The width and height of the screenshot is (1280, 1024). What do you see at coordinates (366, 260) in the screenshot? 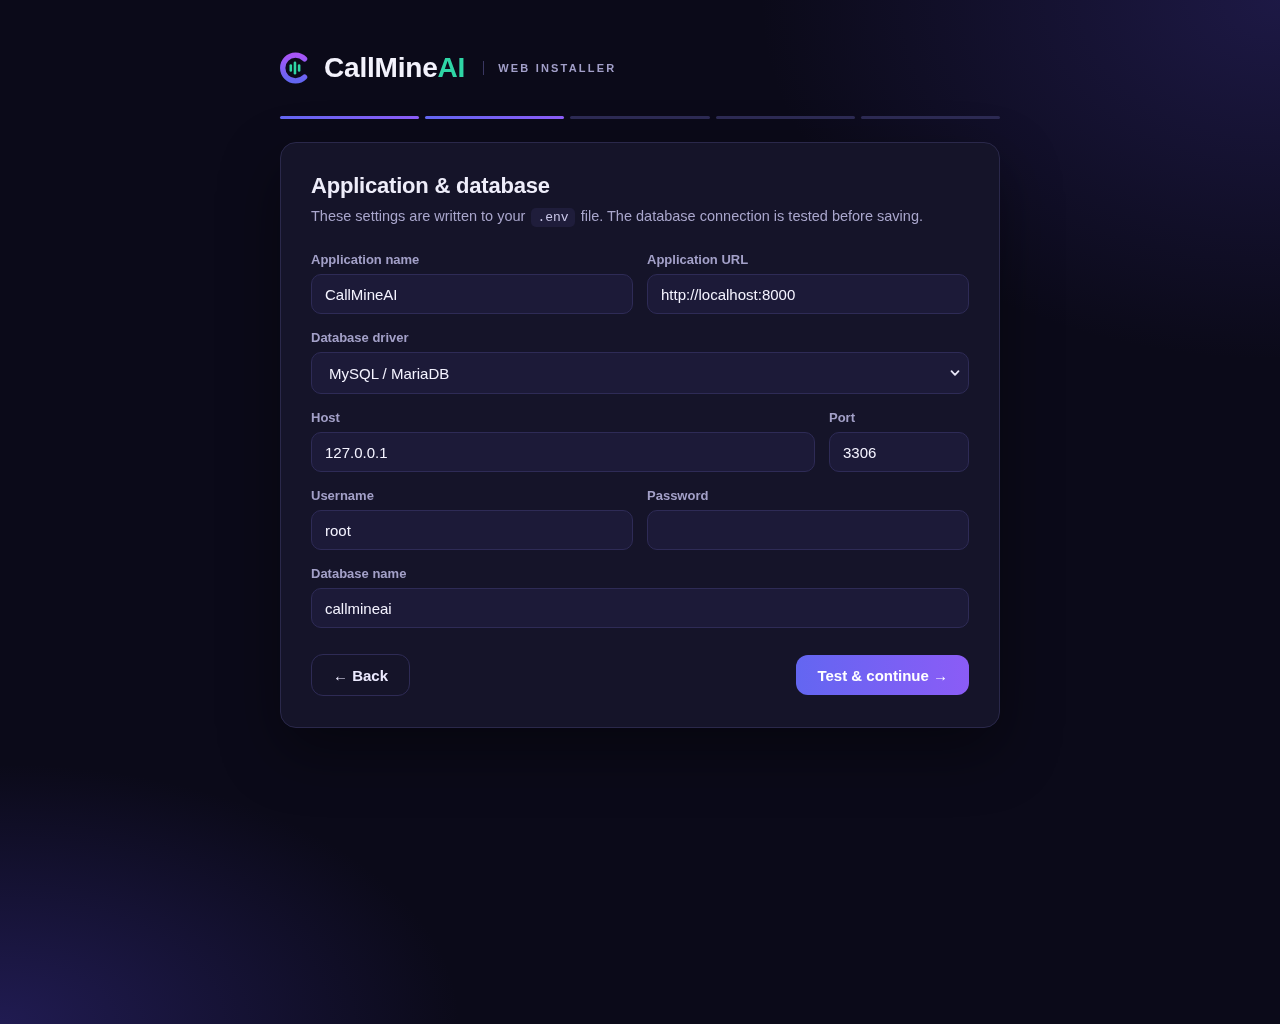
I see `field-label: Application name` at bounding box center [366, 260].